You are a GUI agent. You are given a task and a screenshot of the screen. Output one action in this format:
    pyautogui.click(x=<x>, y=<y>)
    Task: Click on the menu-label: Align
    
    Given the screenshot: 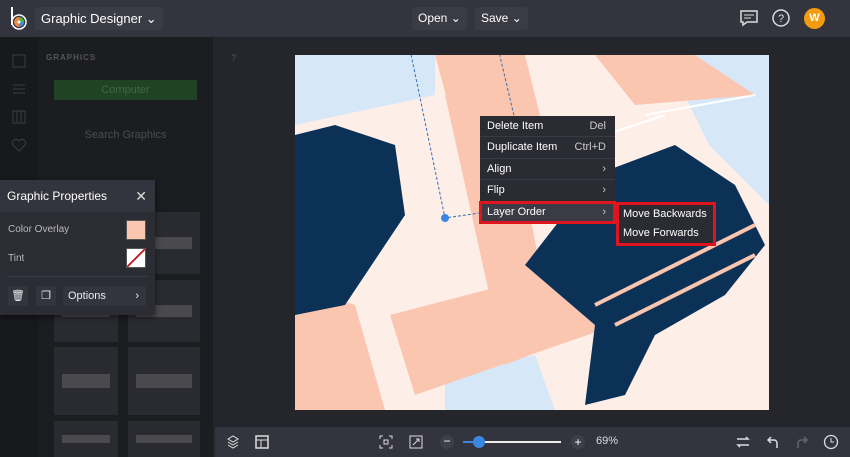 What is the action you would take?
    pyautogui.click(x=499, y=168)
    